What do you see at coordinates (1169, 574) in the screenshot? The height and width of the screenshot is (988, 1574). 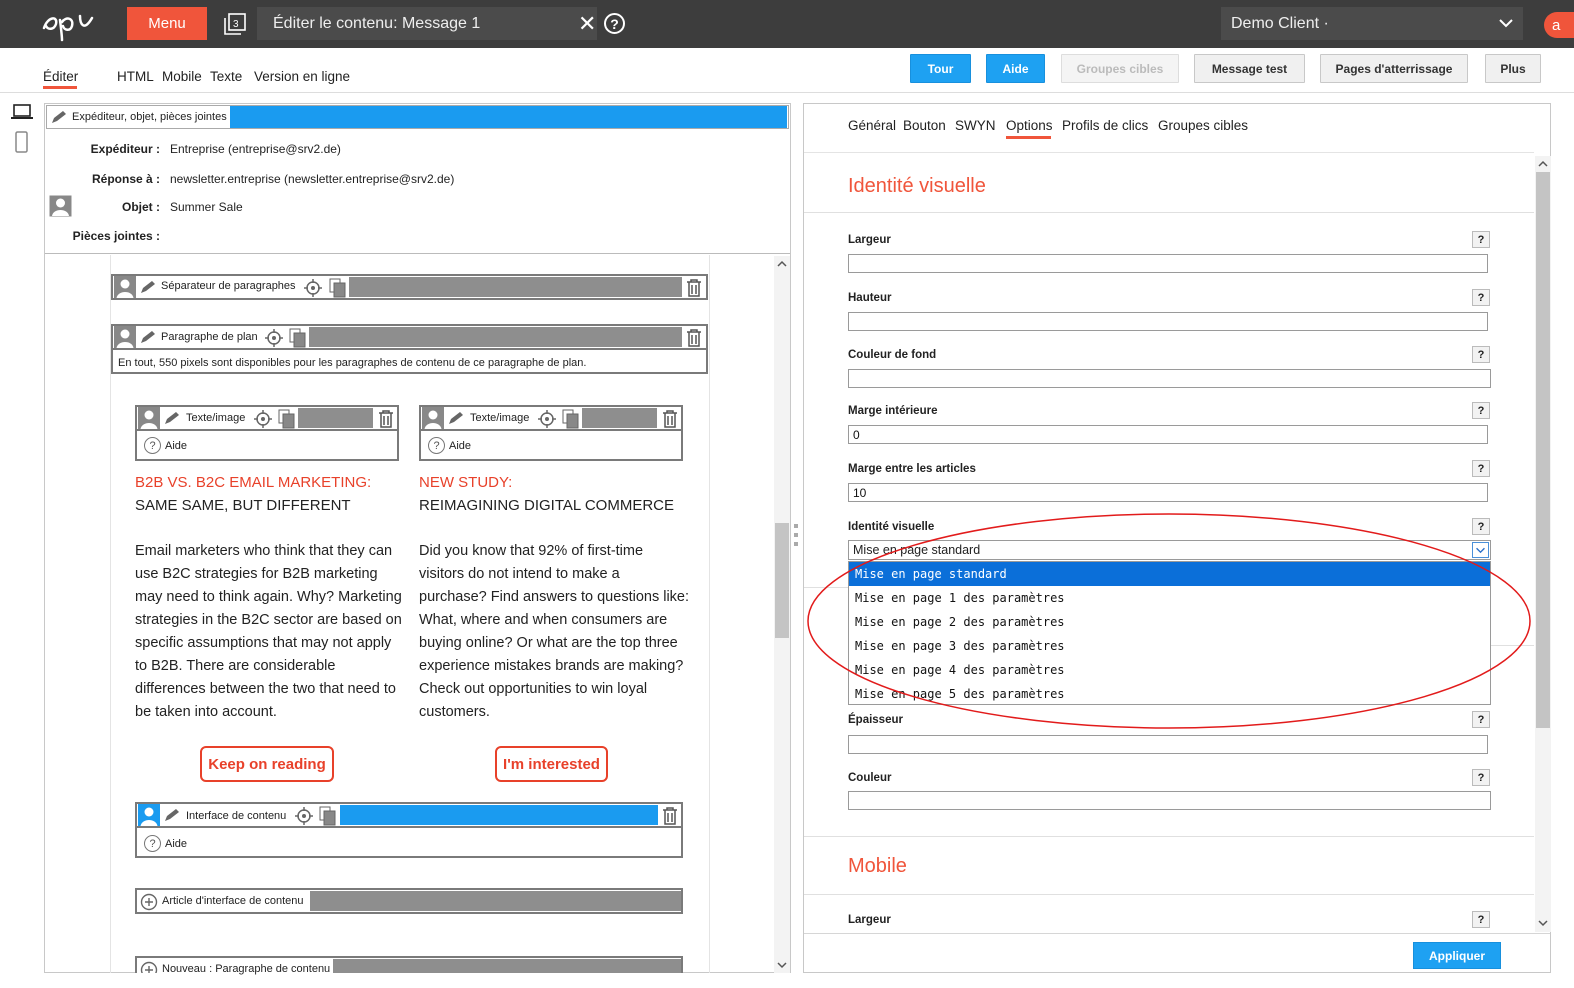 I see `dropdown-option: Mise en page standard` at bounding box center [1169, 574].